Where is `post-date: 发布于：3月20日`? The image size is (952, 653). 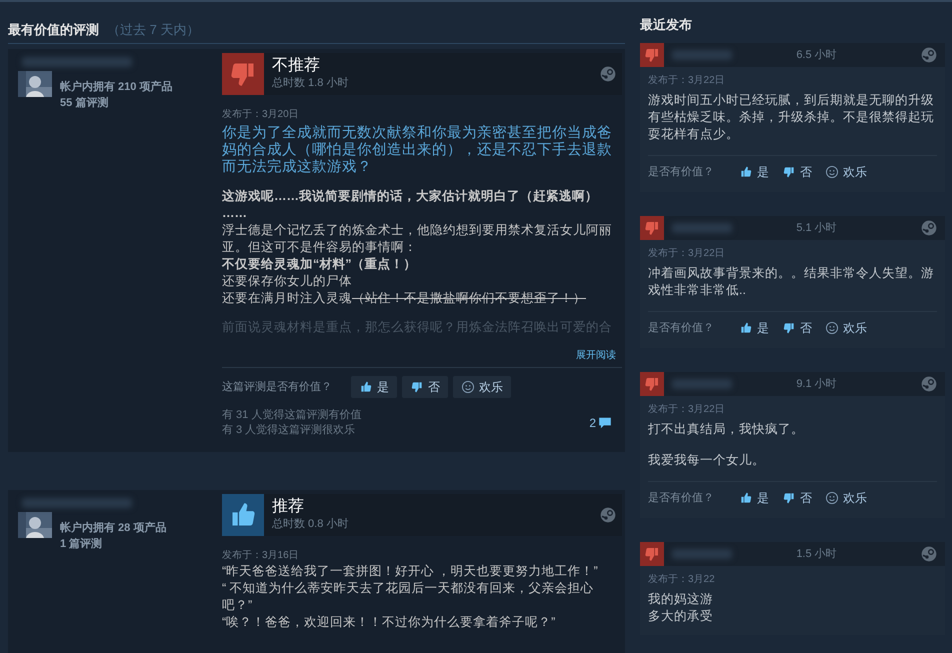 post-date: 发布于：3月20日 is located at coordinates (261, 115).